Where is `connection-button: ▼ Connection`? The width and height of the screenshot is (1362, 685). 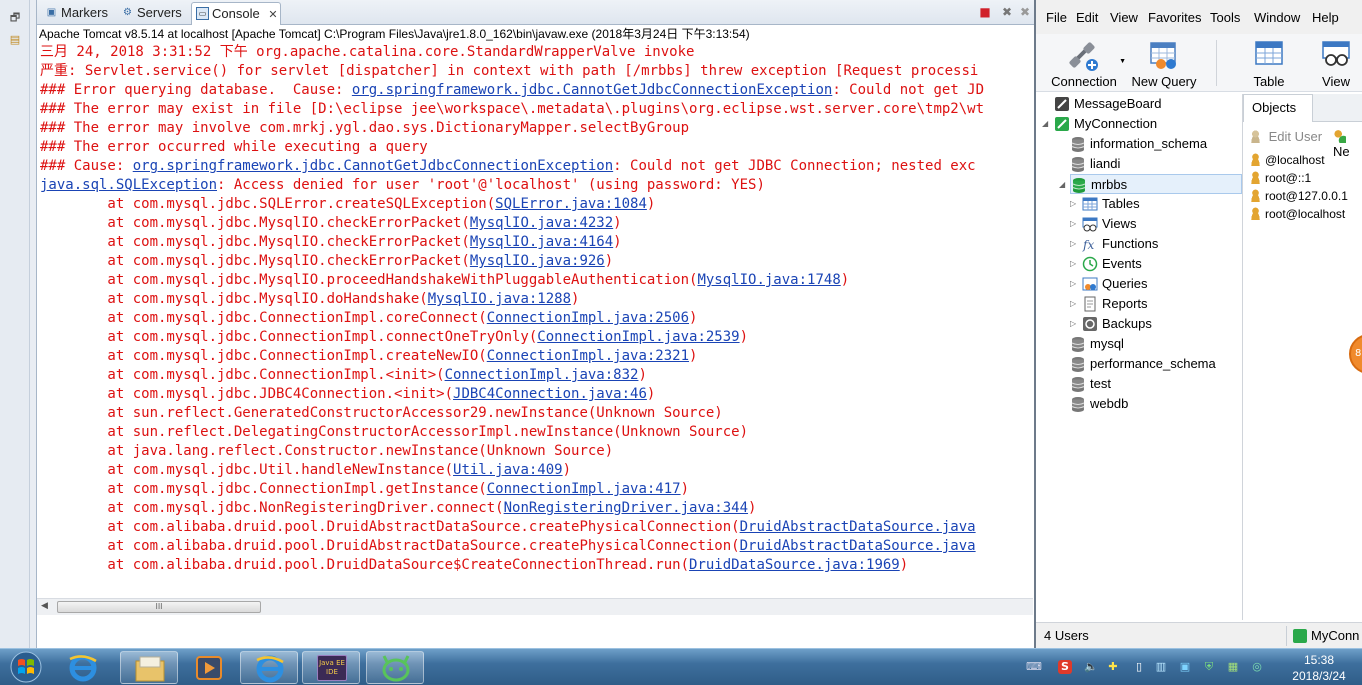 connection-button: ▼ Connection is located at coordinates (1085, 63).